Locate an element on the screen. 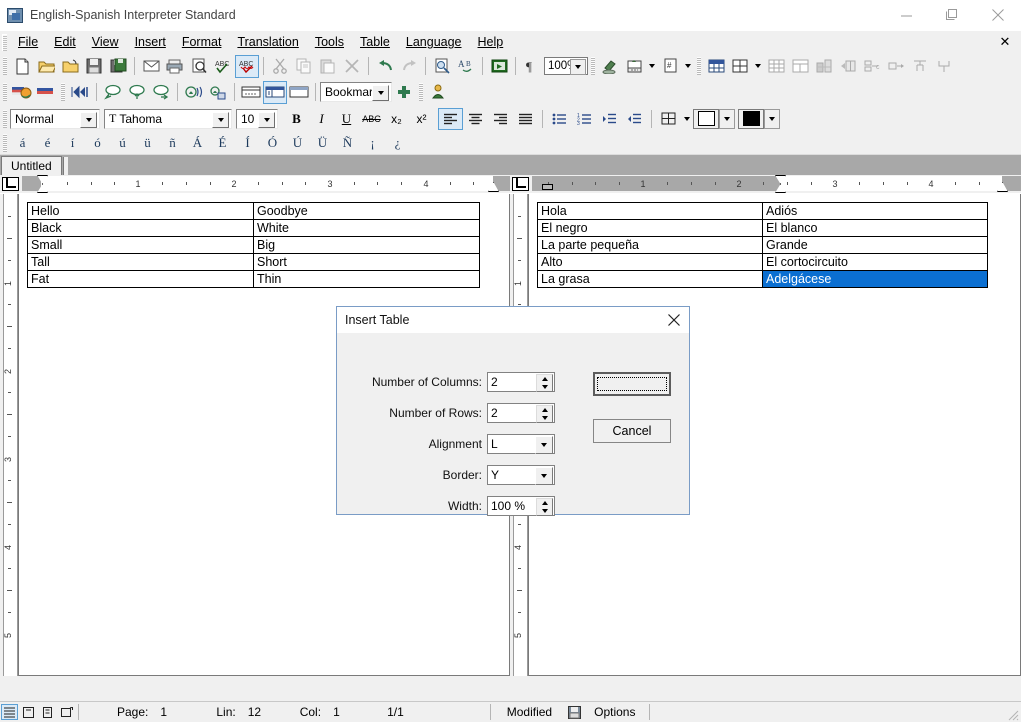  table-row: Small Big is located at coordinates (253, 245).